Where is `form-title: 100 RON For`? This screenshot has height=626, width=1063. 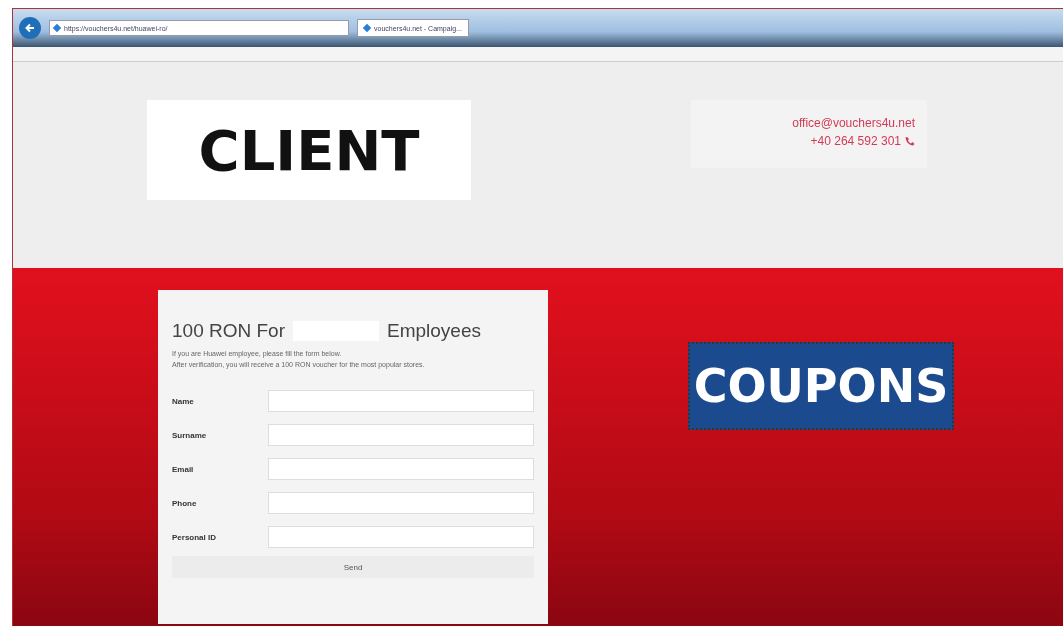
form-title: 100 RON For is located at coordinates (228, 331).